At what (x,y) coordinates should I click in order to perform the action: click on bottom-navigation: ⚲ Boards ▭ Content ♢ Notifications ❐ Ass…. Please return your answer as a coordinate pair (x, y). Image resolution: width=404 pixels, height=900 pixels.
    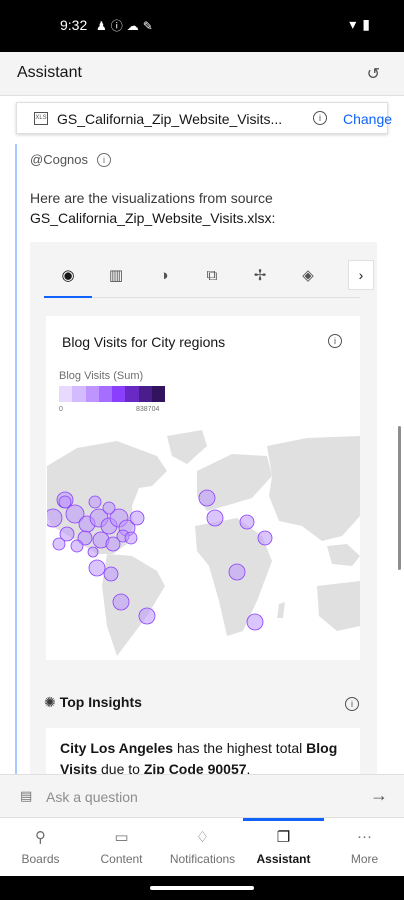
    Looking at the image, I should click on (202, 847).